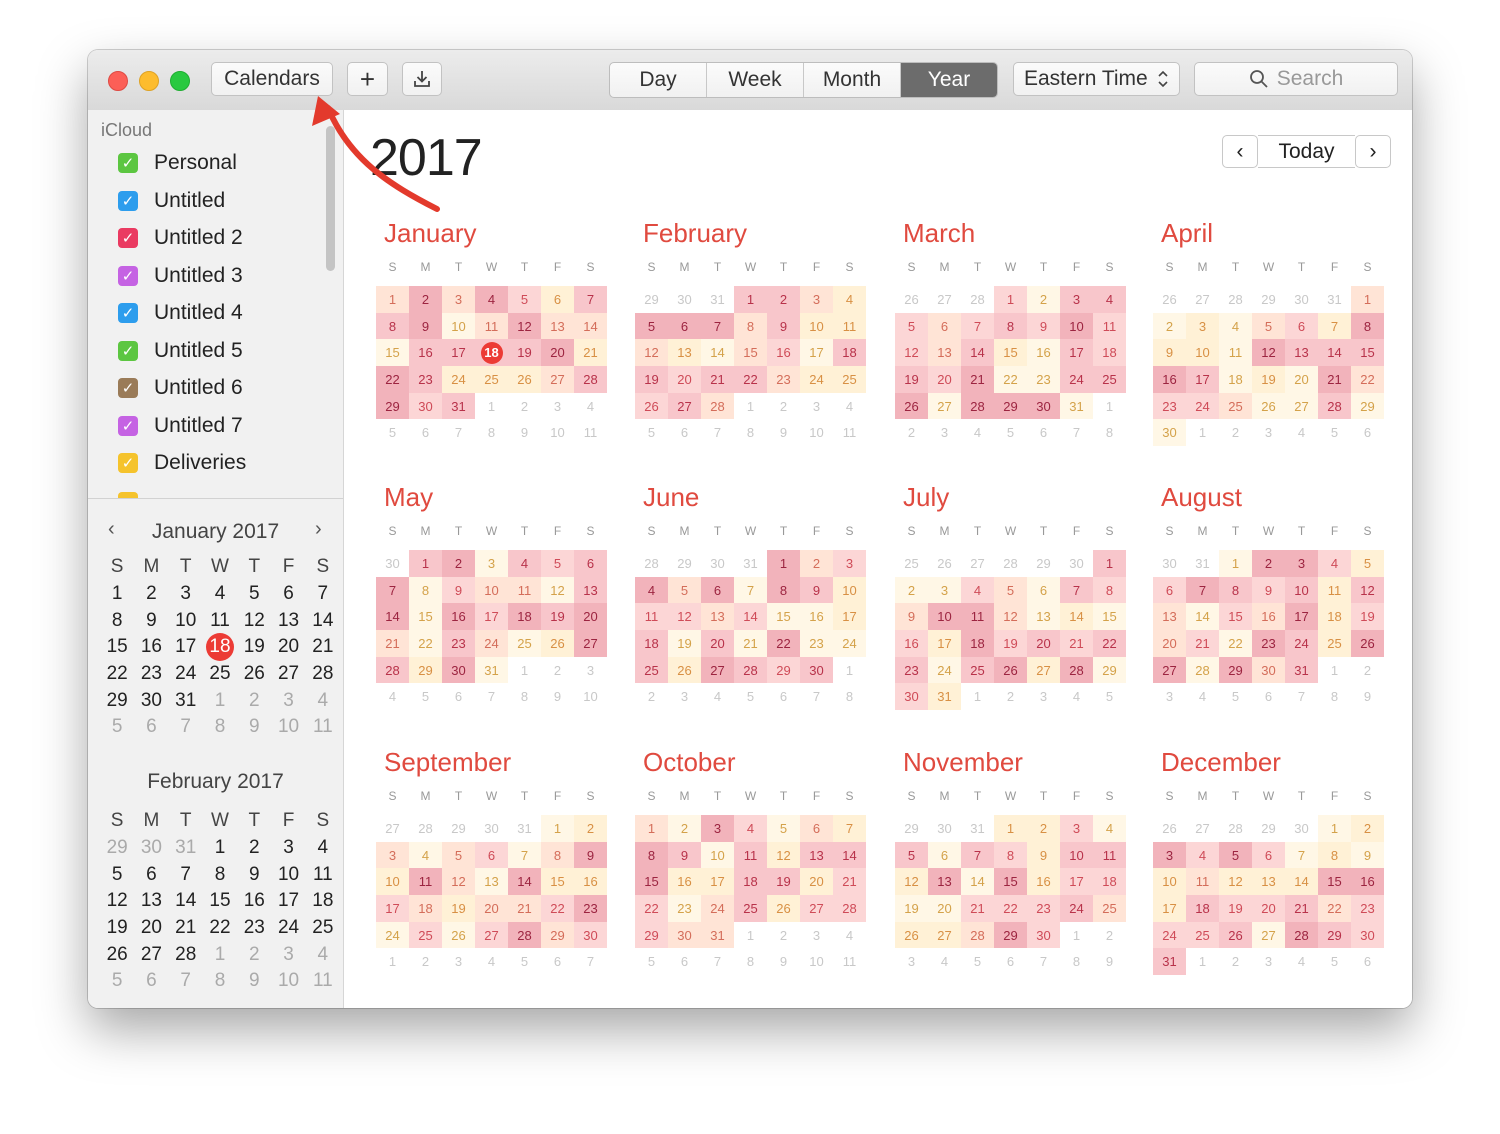 The height and width of the screenshot is (1134, 1500). What do you see at coordinates (318, 529) in the screenshot?
I see `mini-next-month-button: ›` at bounding box center [318, 529].